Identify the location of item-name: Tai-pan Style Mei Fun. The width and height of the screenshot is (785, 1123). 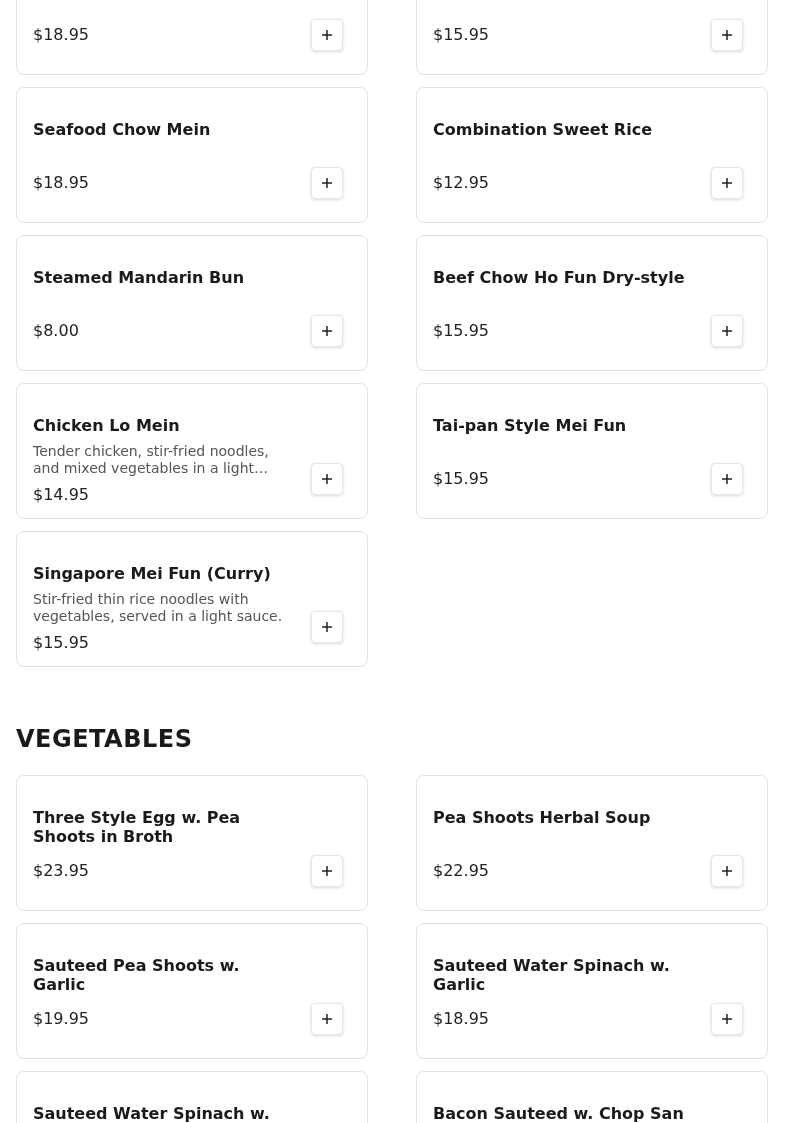
(530, 425).